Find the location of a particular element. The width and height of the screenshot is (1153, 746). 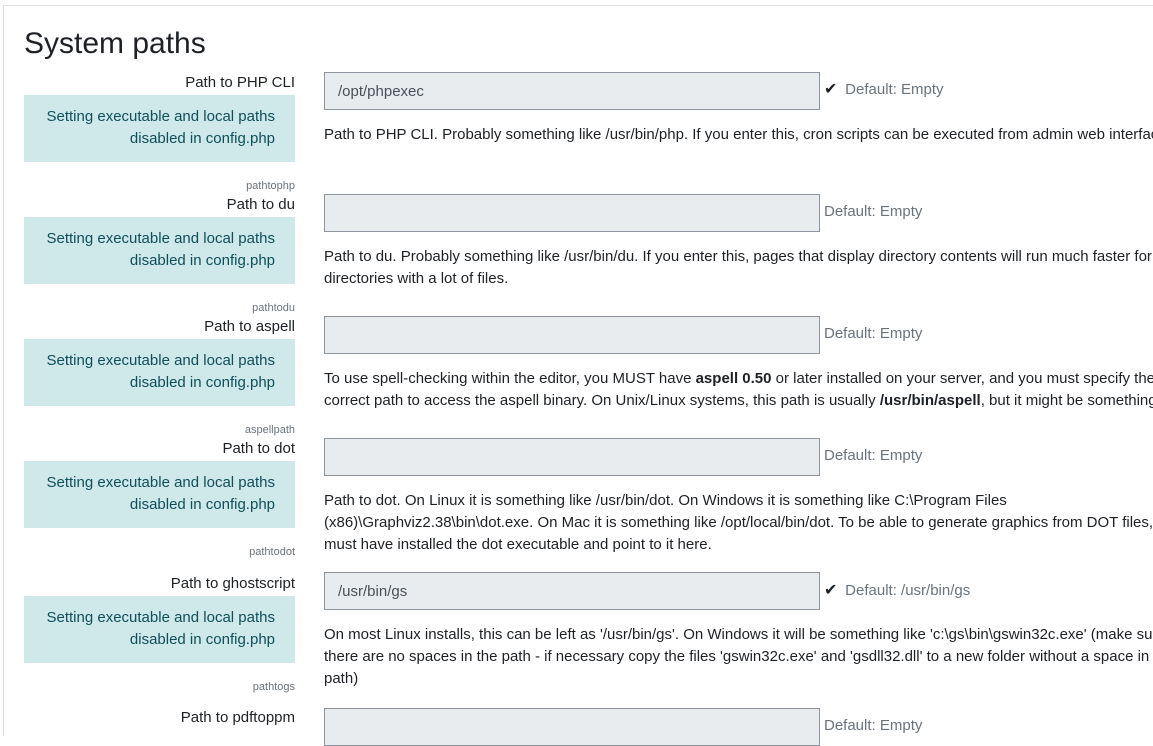

default-info: ✔ Default: Empty is located at coordinates (884, 90).